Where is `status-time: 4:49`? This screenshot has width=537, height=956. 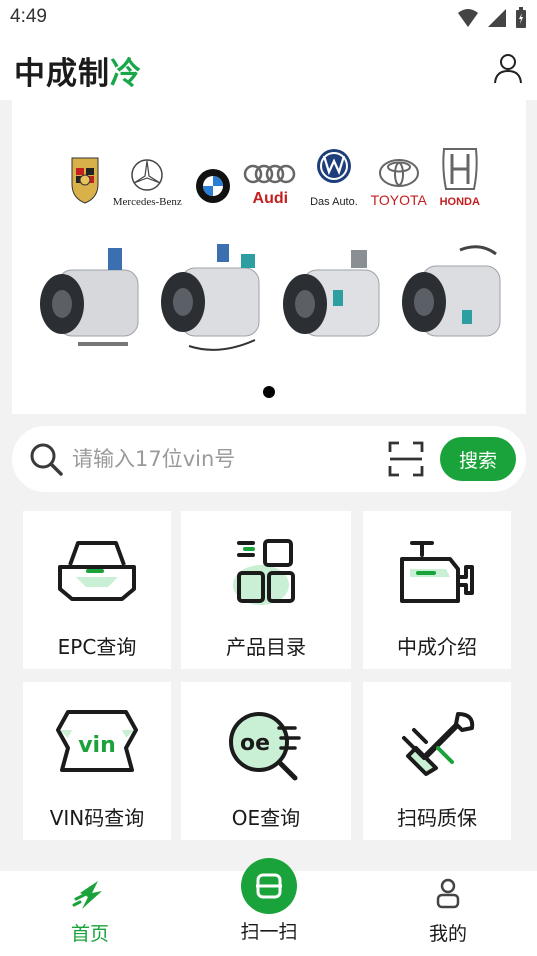 status-time: 4:49 is located at coordinates (28, 16).